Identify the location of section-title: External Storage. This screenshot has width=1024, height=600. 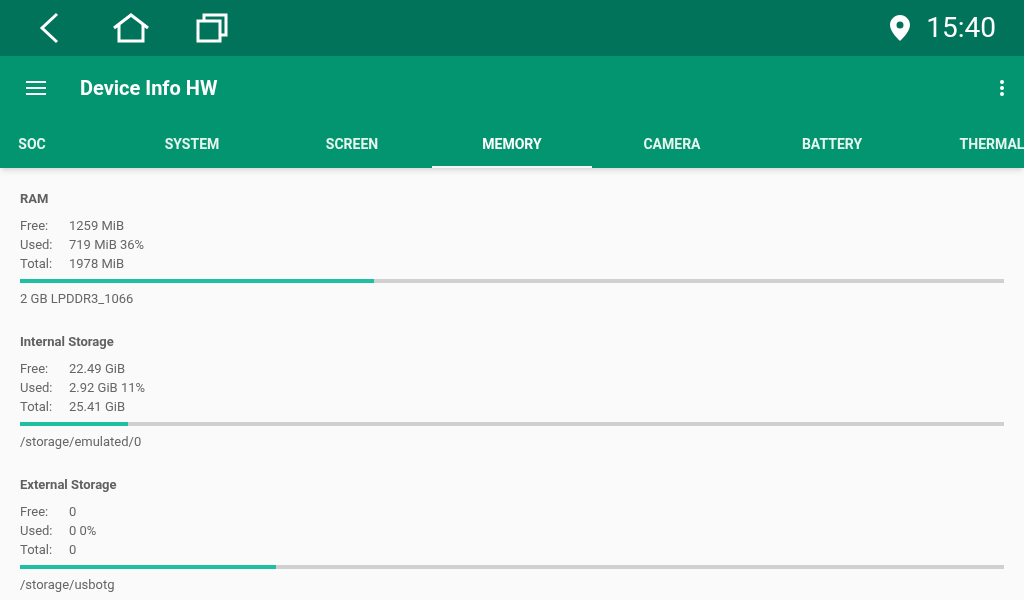
(69, 485).